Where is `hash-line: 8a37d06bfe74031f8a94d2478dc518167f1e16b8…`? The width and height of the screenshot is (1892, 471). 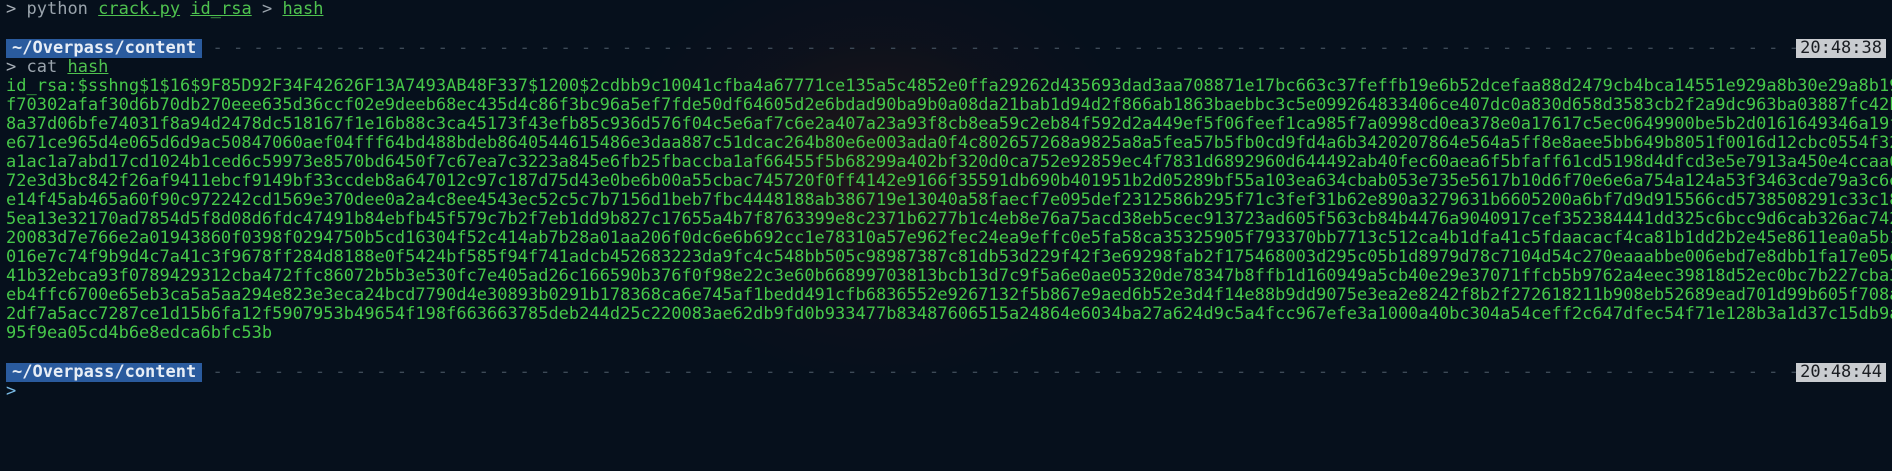
hash-line: 8a37d06bfe74031f8a94d2478dc518167f1e16b8… is located at coordinates (949, 124).